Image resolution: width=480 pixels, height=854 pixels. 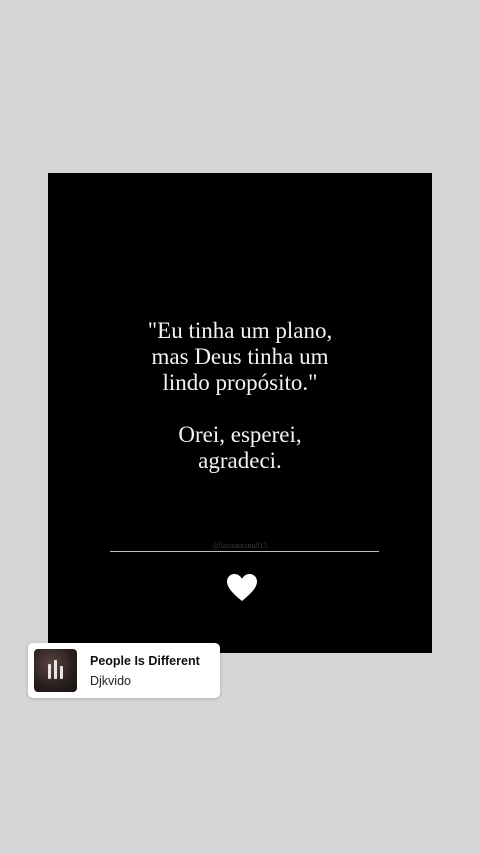 What do you see at coordinates (244, 551) in the screenshot?
I see `divider-line` at bounding box center [244, 551].